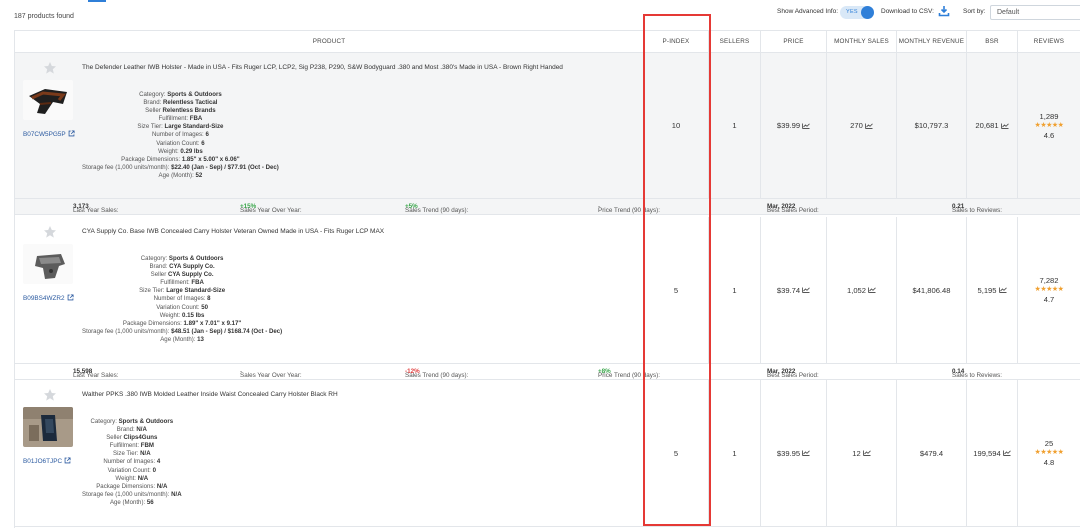  I want to click on products-found-count: 187 products found, so click(44, 16).